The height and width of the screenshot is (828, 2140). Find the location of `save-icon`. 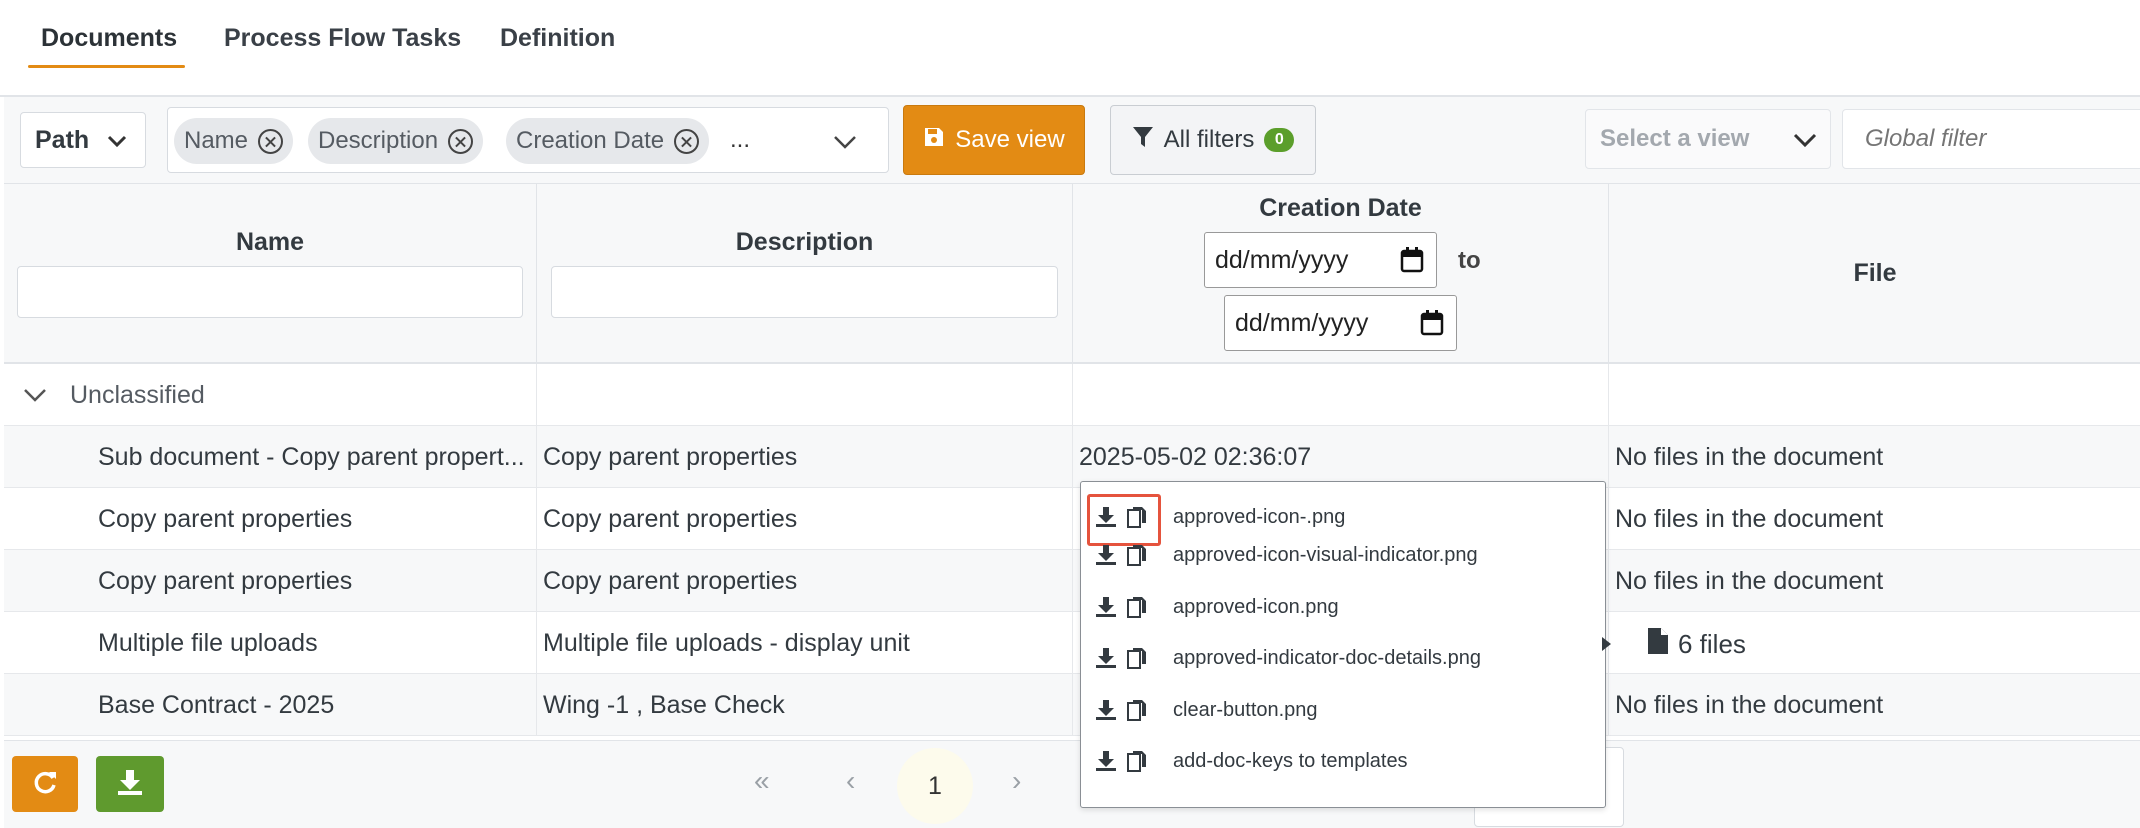

save-icon is located at coordinates (934, 140).